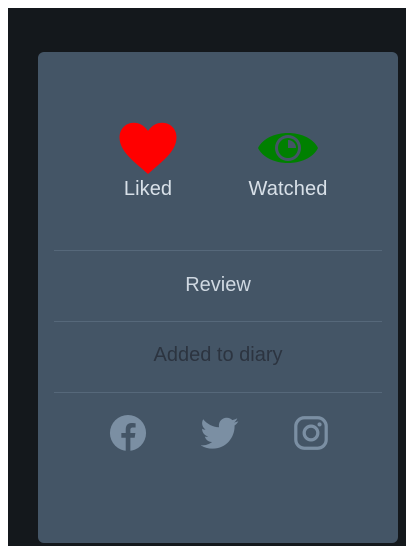  I want to click on like-action: Liked, so click(148, 161).